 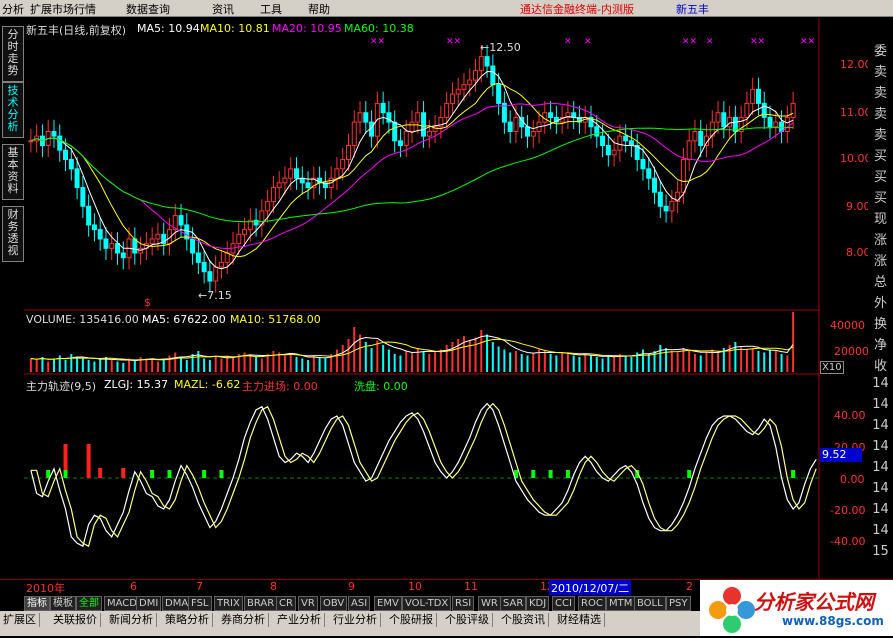 I want to click on bottom-tab-4: 策略分析, so click(x=187, y=620).